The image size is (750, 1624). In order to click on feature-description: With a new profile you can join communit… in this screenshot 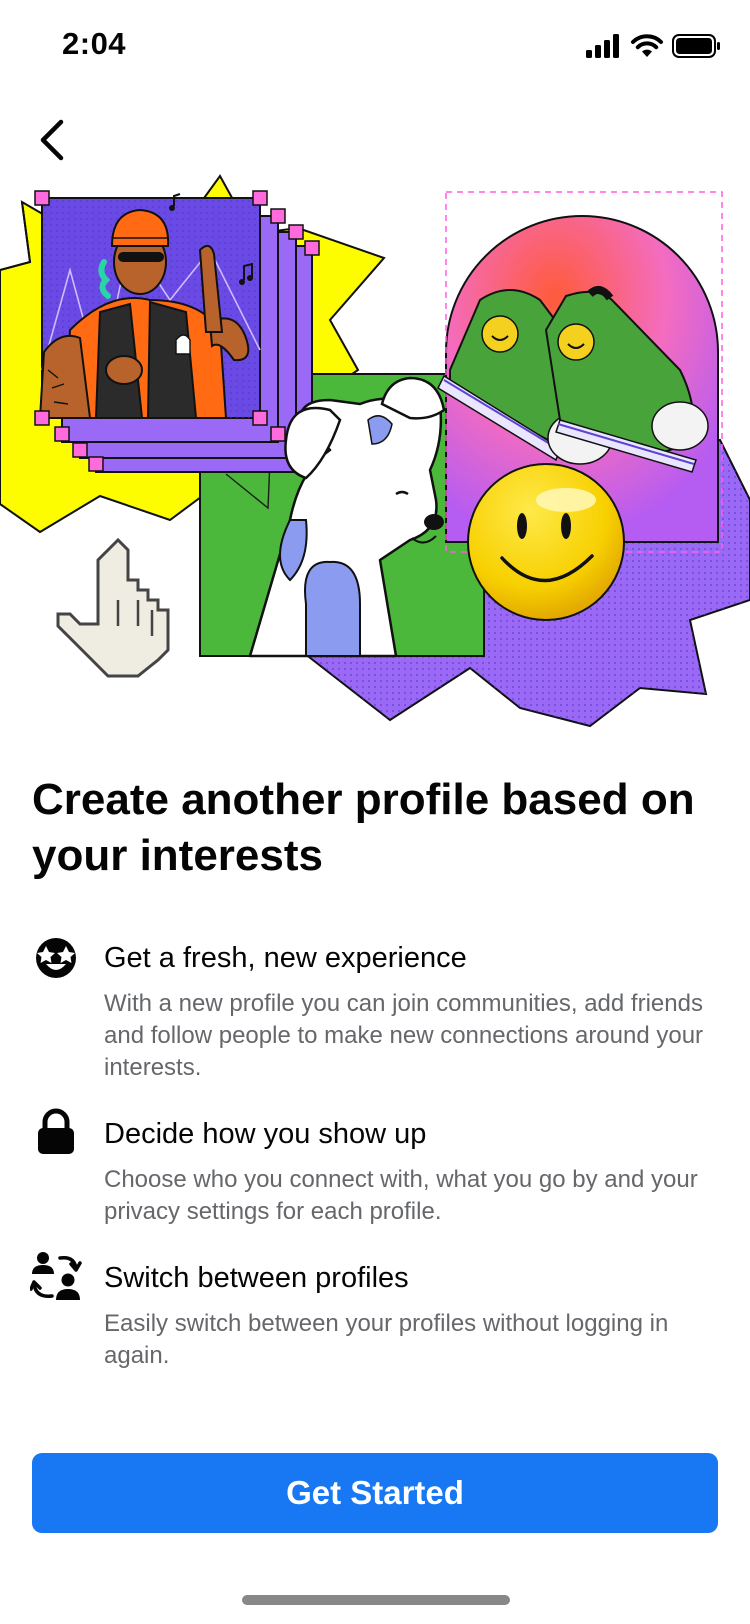, I will do `click(404, 1035)`.